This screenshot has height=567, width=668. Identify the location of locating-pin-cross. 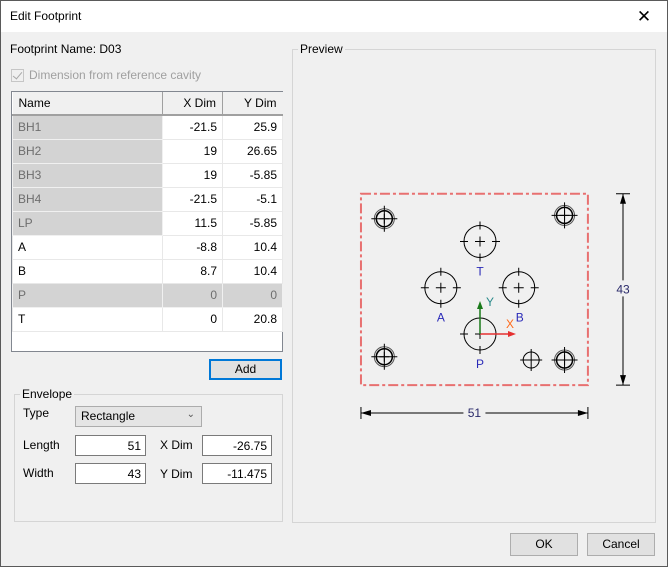
(531, 360).